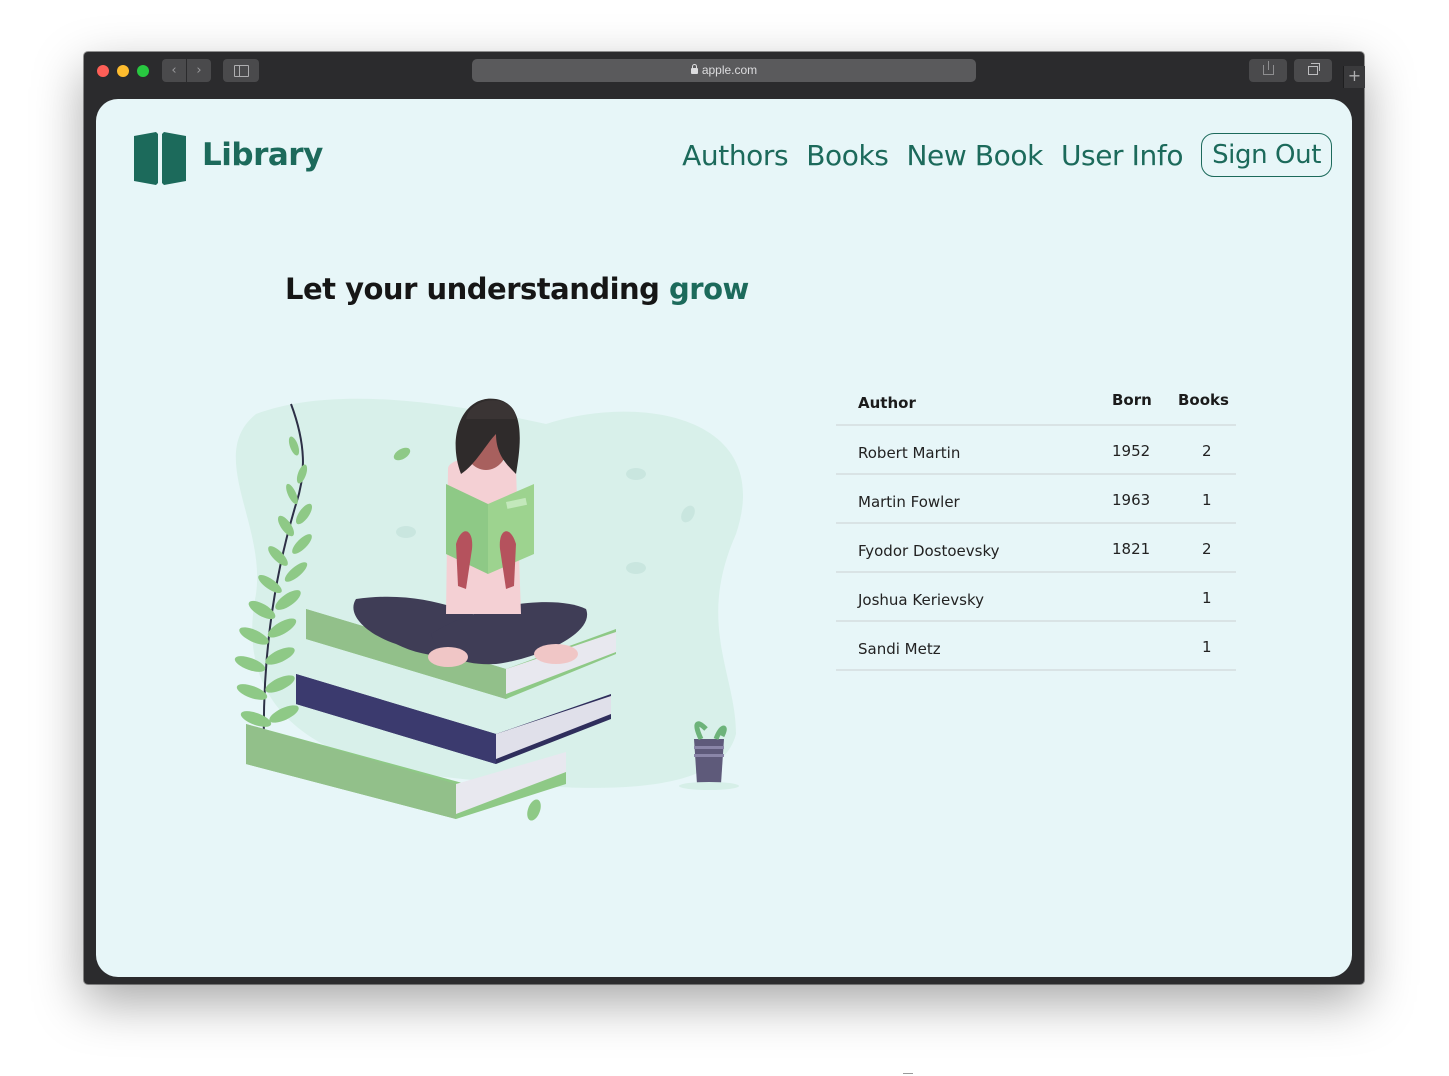 This screenshot has height=1076, width=1449. I want to click on open-book-icon, so click(160, 158).